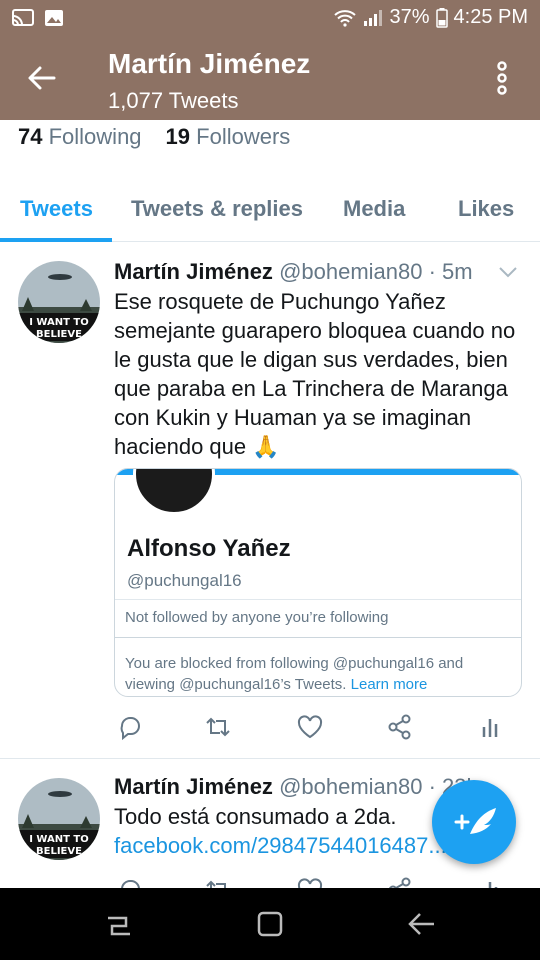 The height and width of the screenshot is (960, 540). I want to click on card-handle: @puchungal16, so click(184, 580).